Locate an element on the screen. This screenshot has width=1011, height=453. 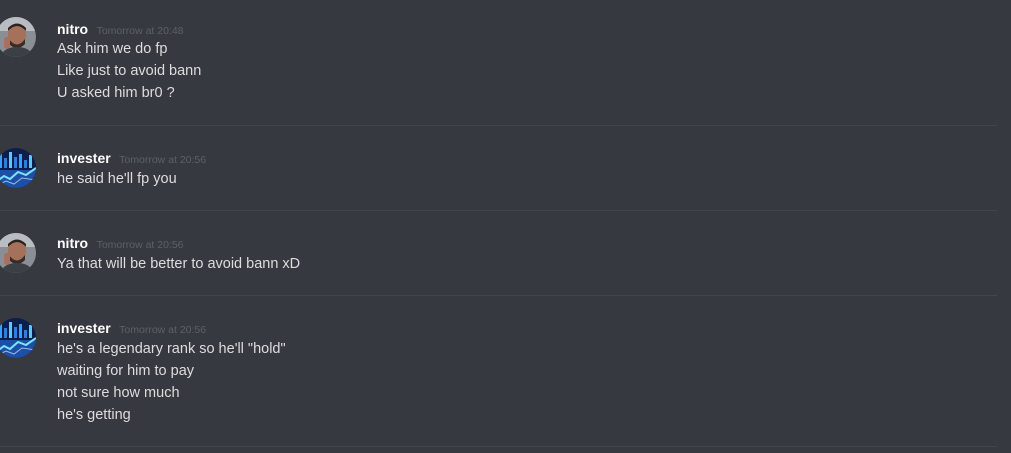
message-text: he's a legendary rank so he'll "hold" is located at coordinates (171, 349).